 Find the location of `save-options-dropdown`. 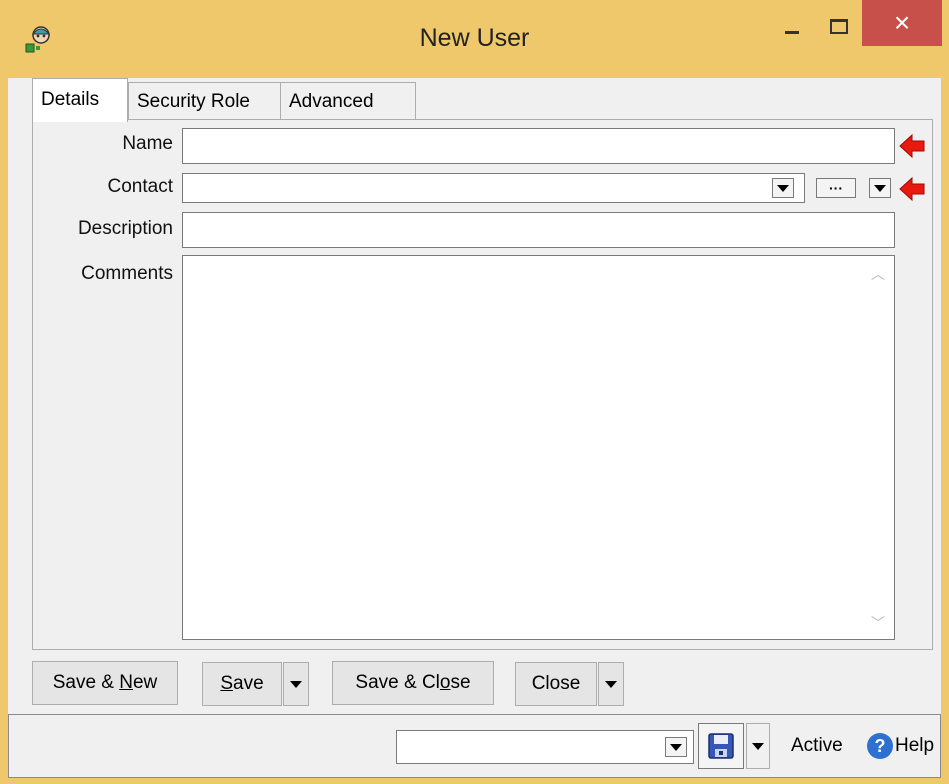

save-options-dropdown is located at coordinates (296, 684).